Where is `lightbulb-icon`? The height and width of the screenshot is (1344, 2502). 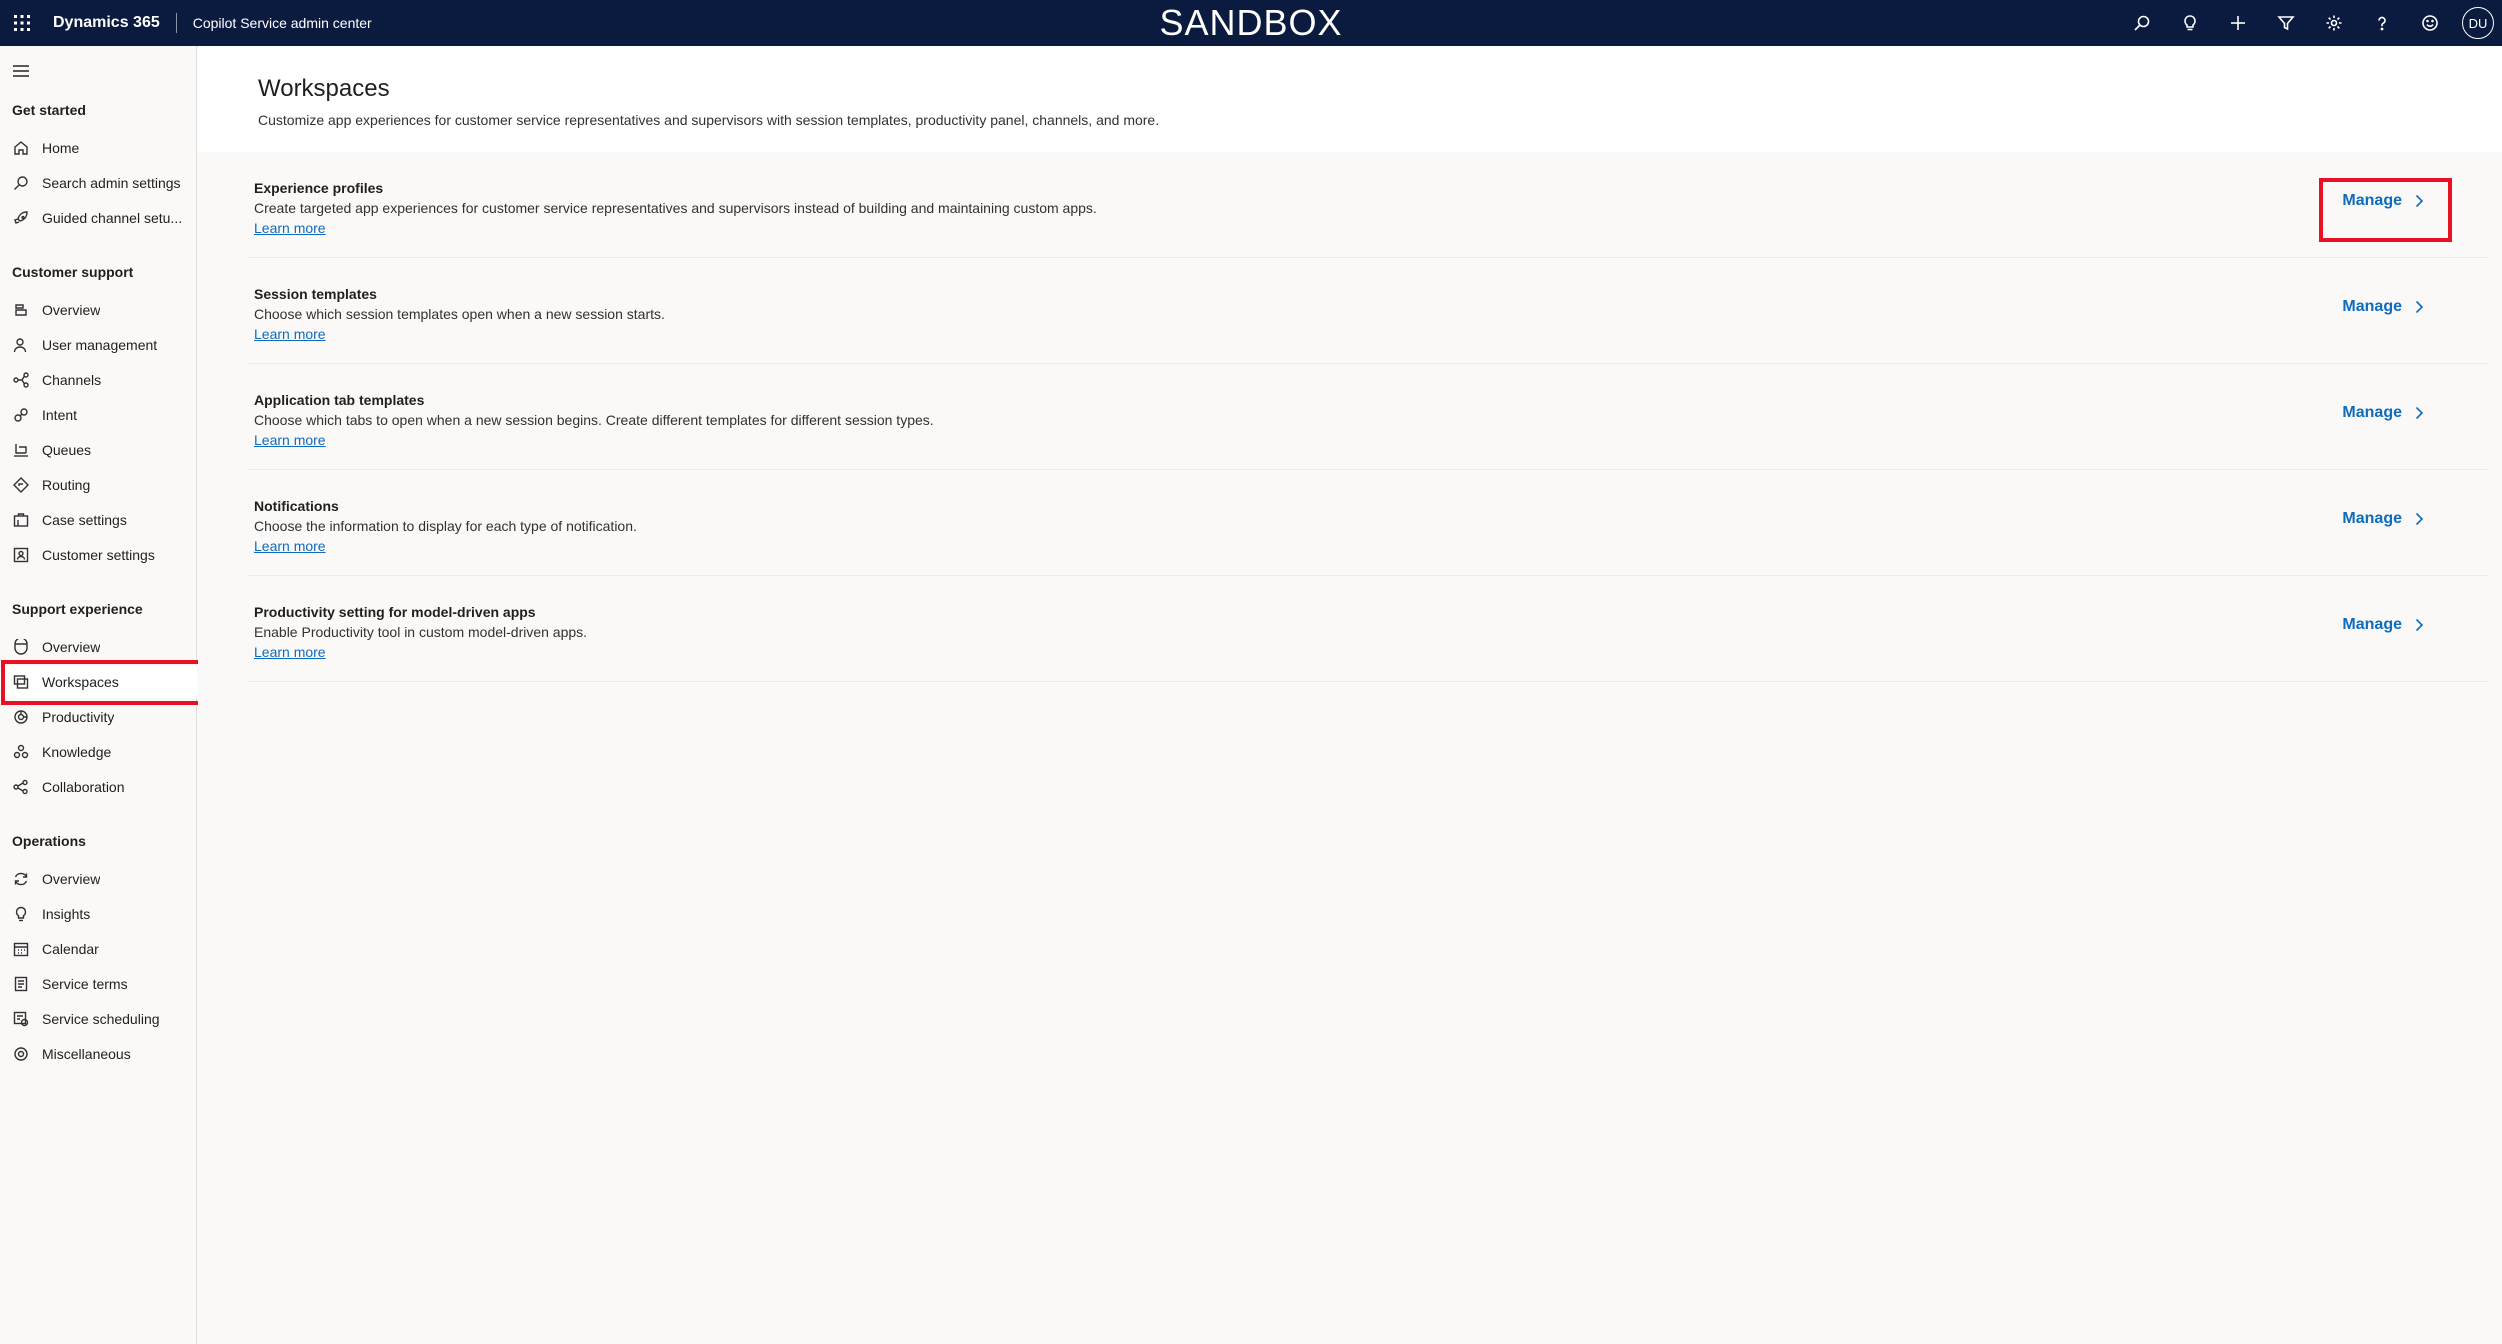 lightbulb-icon is located at coordinates (2190, 23).